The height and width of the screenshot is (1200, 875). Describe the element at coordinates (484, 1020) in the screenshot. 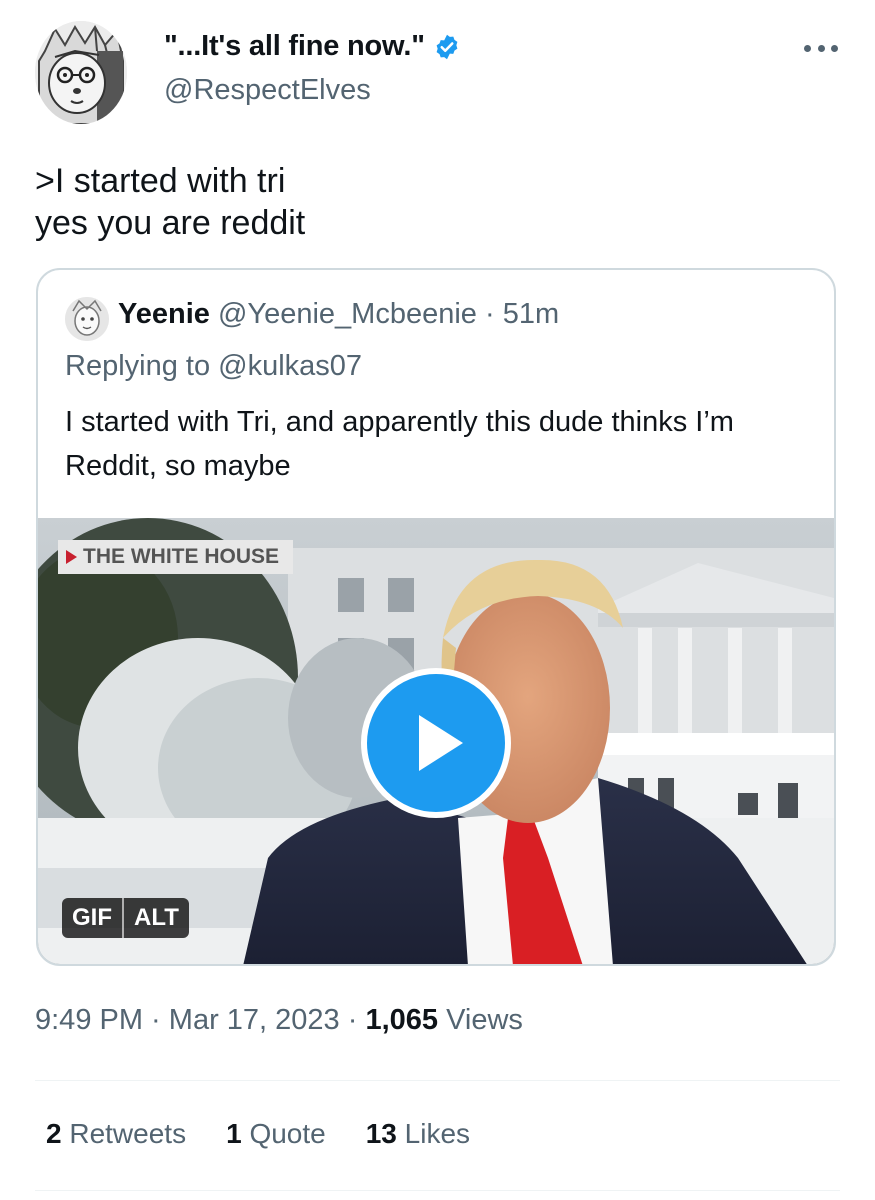

I see `views-label: Views` at that location.